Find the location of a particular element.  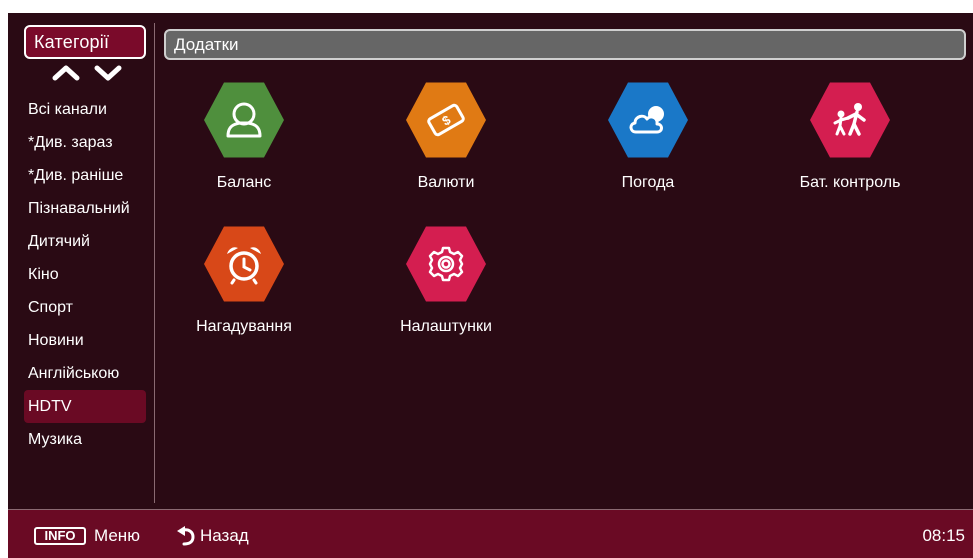

app-currencies-label: Валюти is located at coordinates (446, 182).